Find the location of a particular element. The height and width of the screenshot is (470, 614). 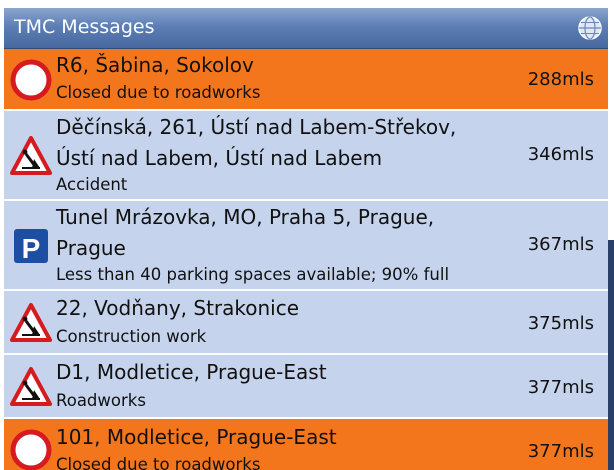

message-distance: 288mls is located at coordinates (560, 79).